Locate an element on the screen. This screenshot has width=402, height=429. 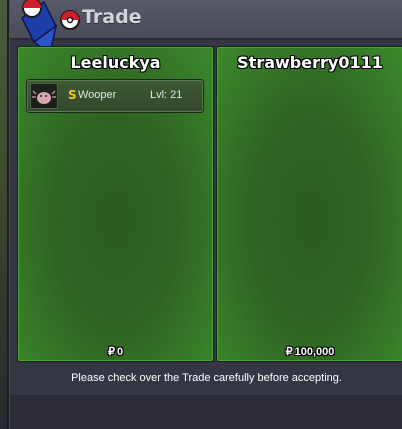
button-area is located at coordinates (206, 412).